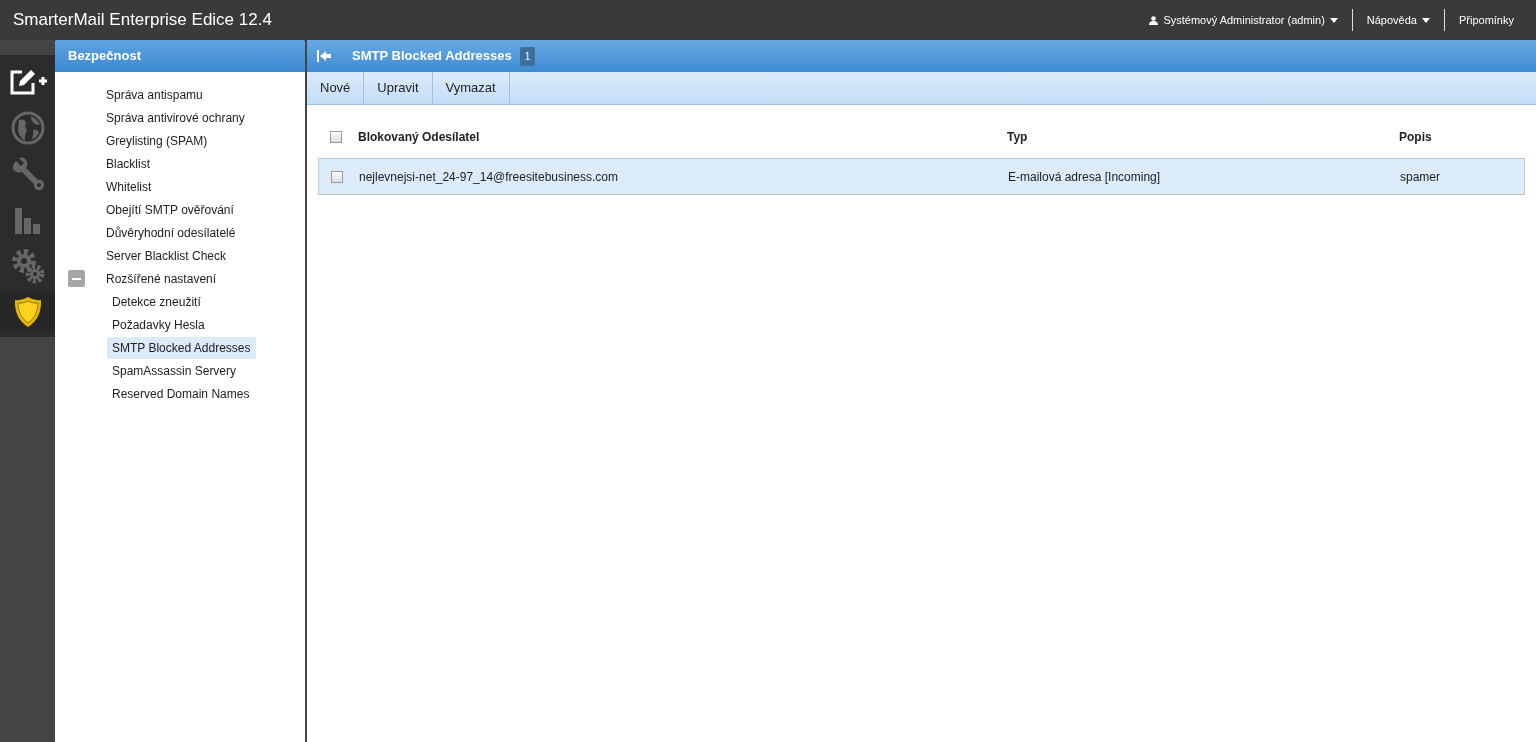  Describe the element at coordinates (161, 278) in the screenshot. I see `sidebar-item: Rozšířené nastavení` at that location.